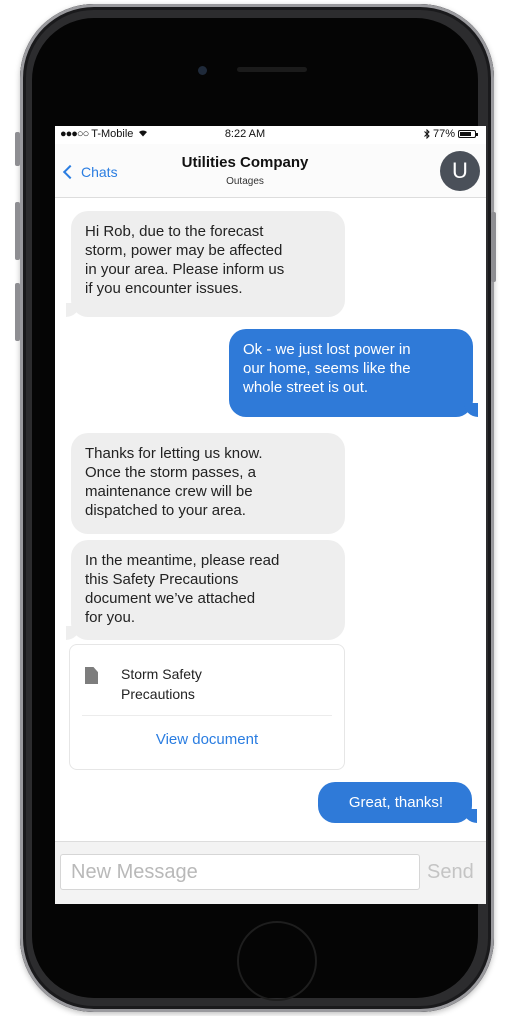 The image size is (510, 1016). I want to click on conversation-subtitle: Outages, so click(245, 181).